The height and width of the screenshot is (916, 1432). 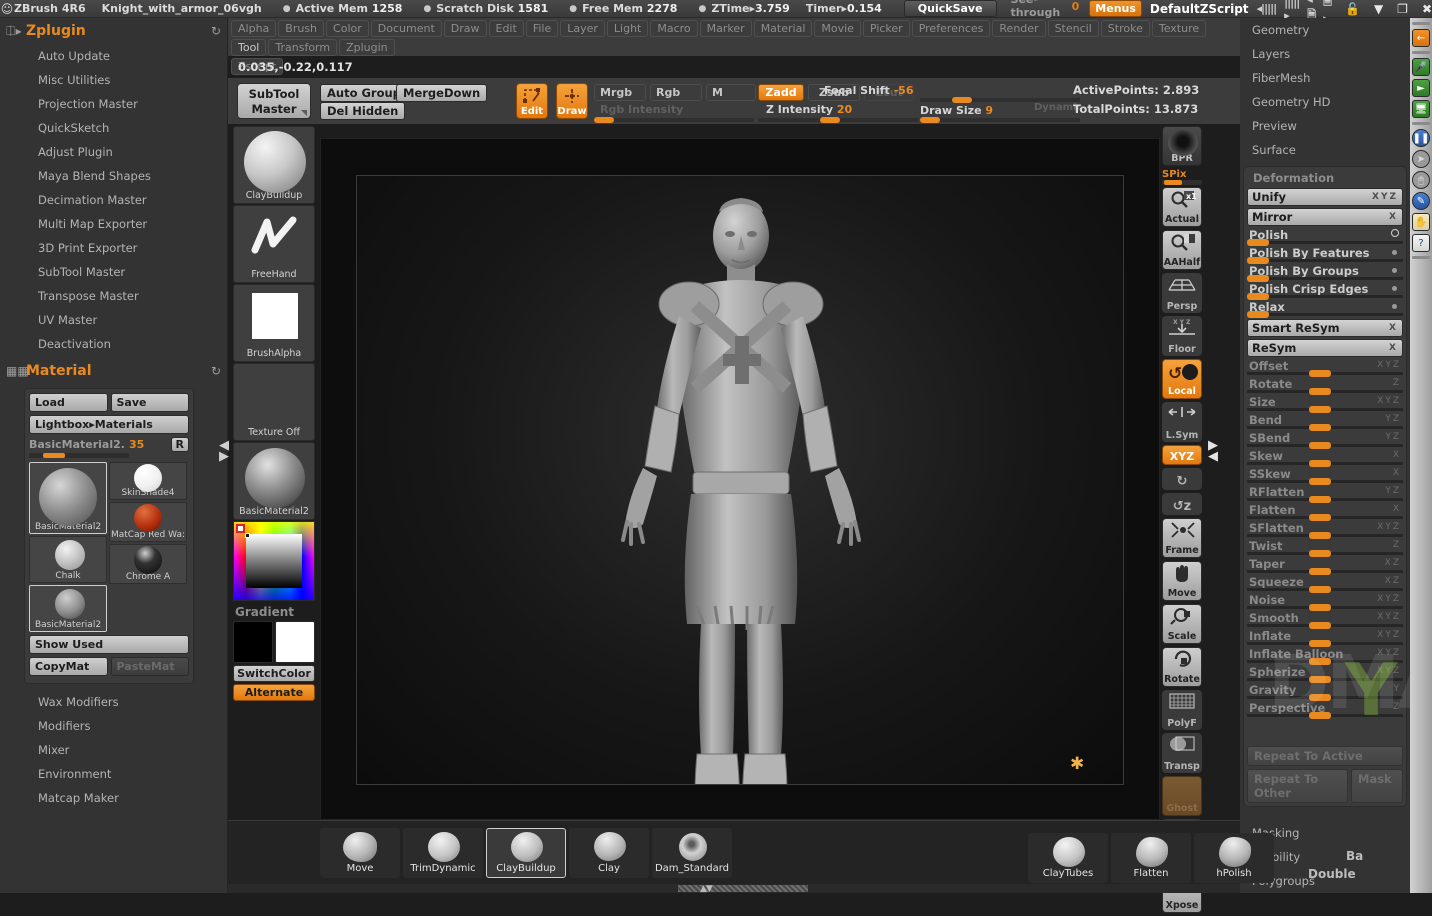 I want to click on resize-corner-icon, so click(x=304, y=113).